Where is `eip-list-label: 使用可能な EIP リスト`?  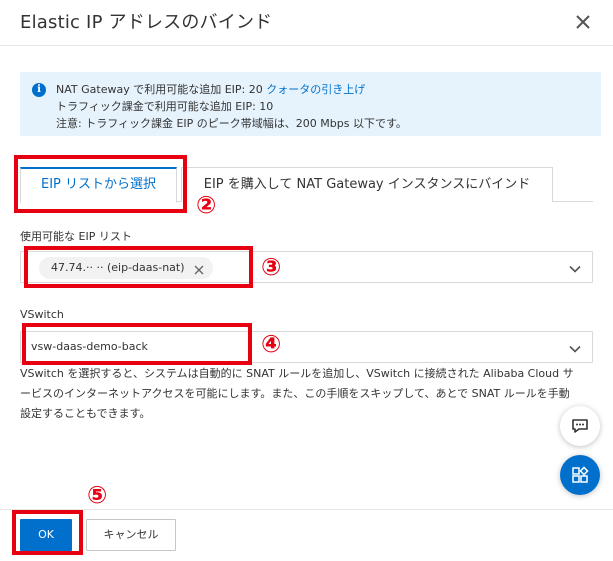 eip-list-label: 使用可能な EIP リスト is located at coordinates (76, 236).